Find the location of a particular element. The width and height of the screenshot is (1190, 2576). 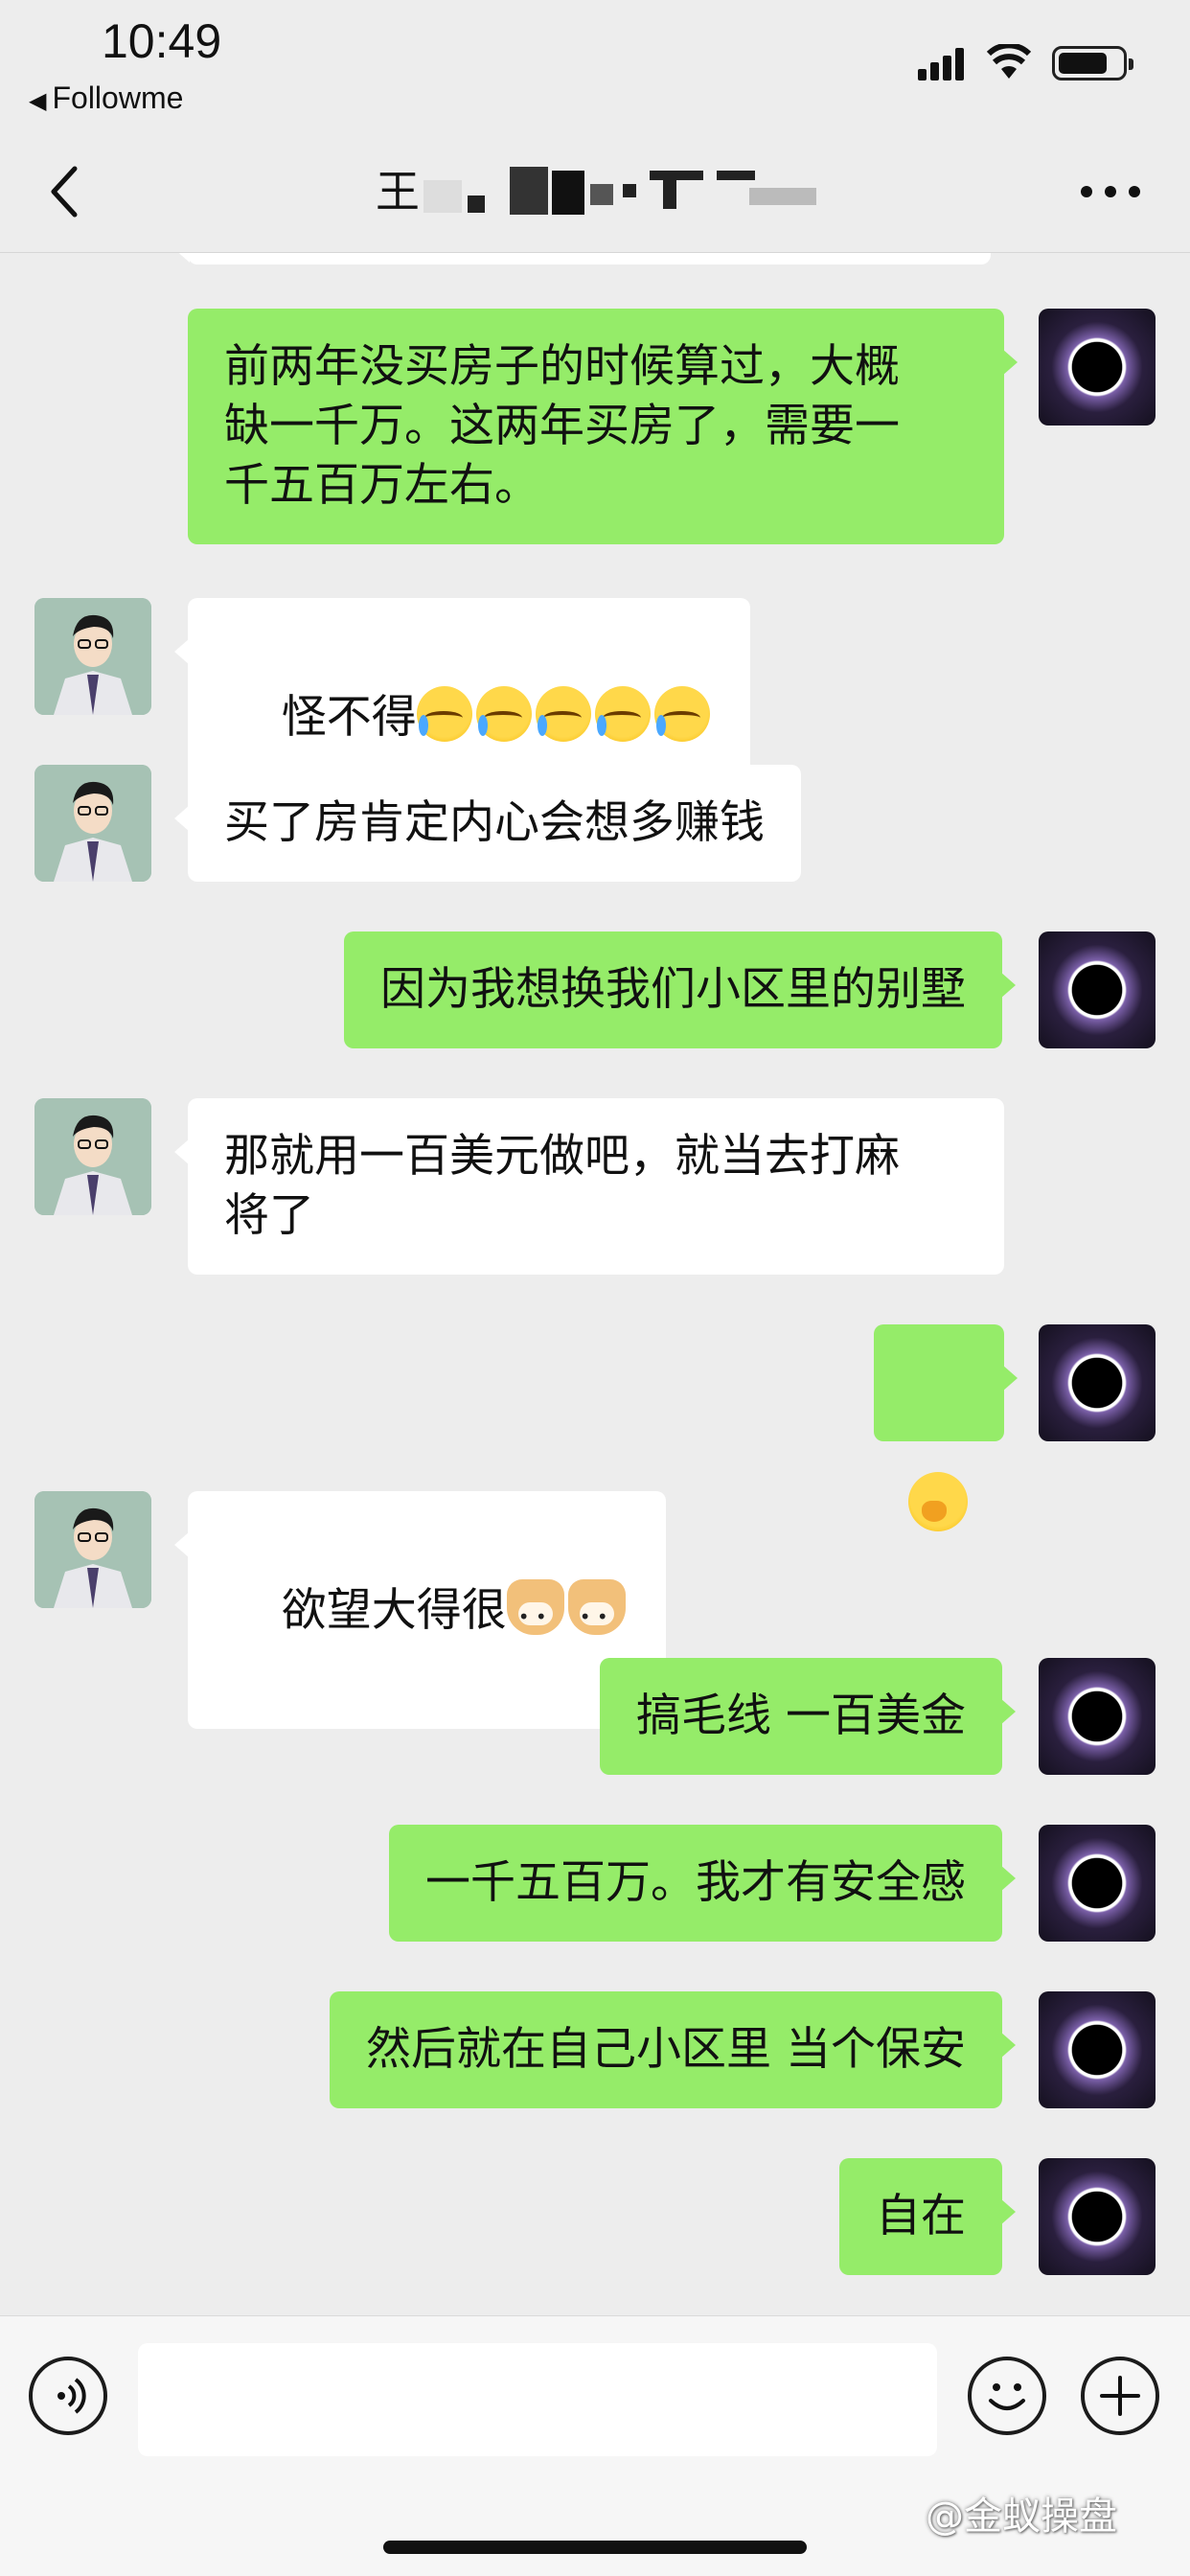

back-triangle-icon: ◀ is located at coordinates (38, 101).